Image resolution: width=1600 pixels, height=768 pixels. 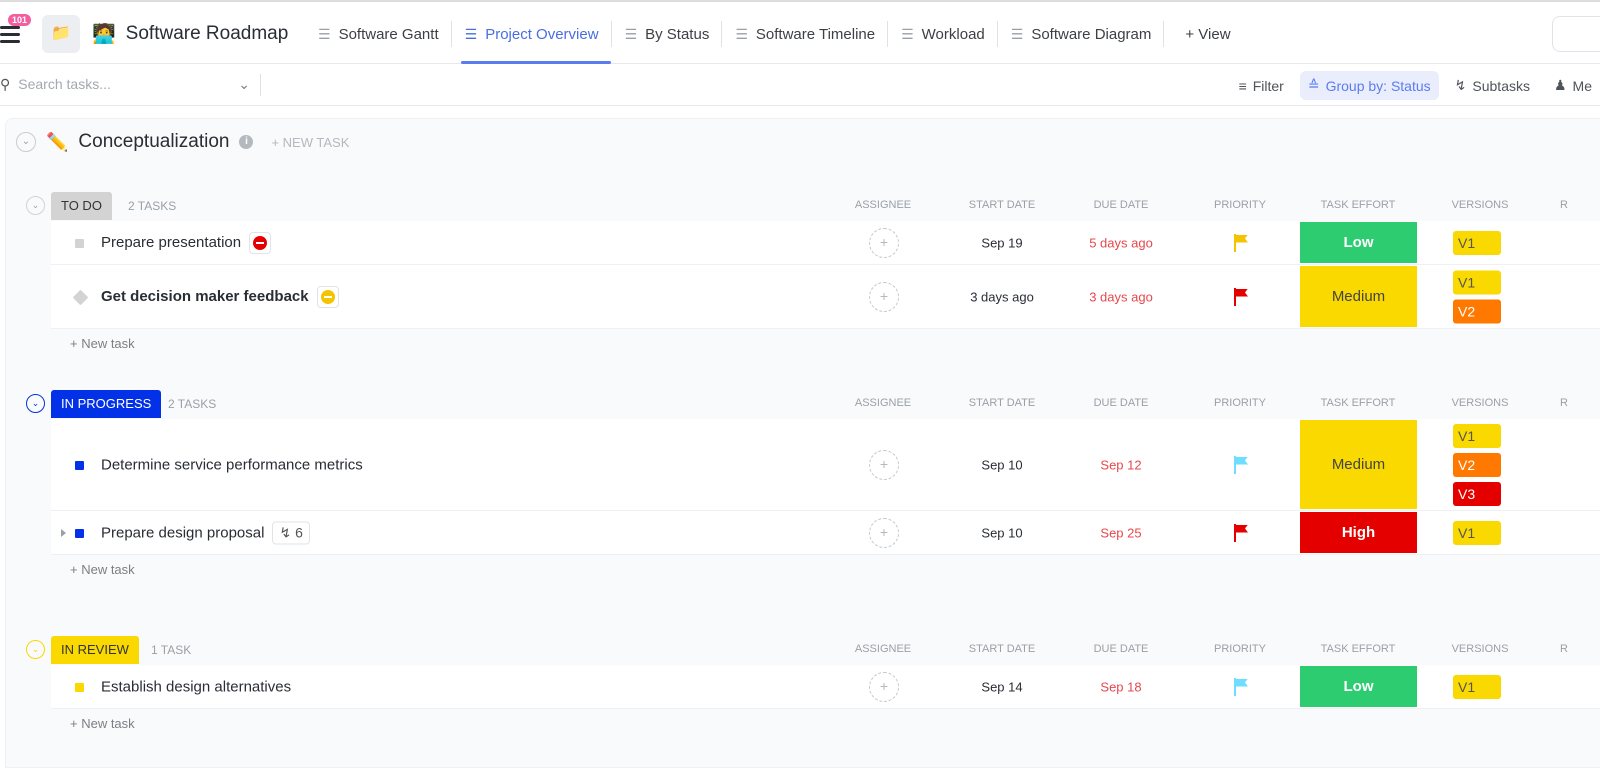 What do you see at coordinates (1477, 493) in the screenshot?
I see `version-tag: V3` at bounding box center [1477, 493].